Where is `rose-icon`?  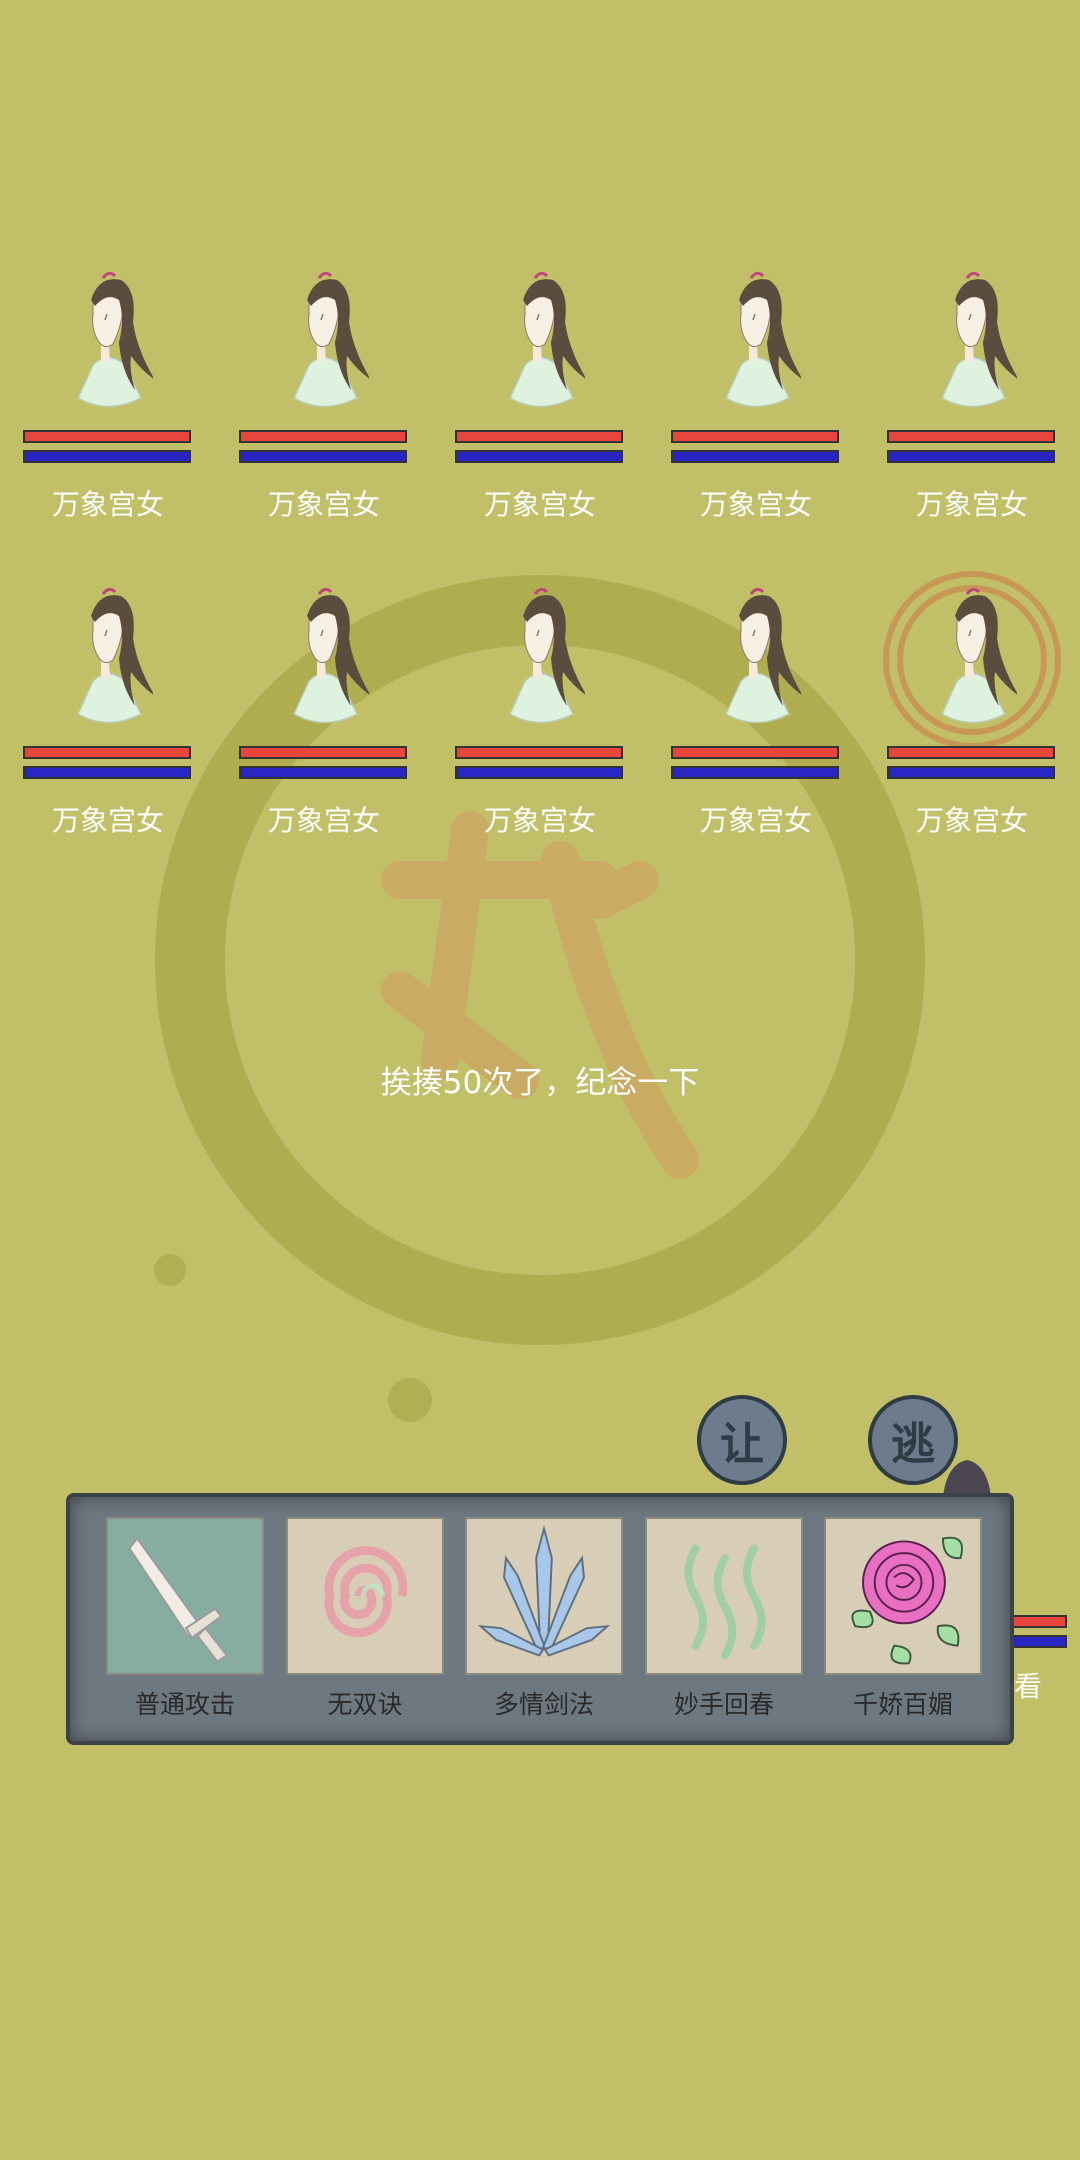
rose-icon is located at coordinates (903, 1596).